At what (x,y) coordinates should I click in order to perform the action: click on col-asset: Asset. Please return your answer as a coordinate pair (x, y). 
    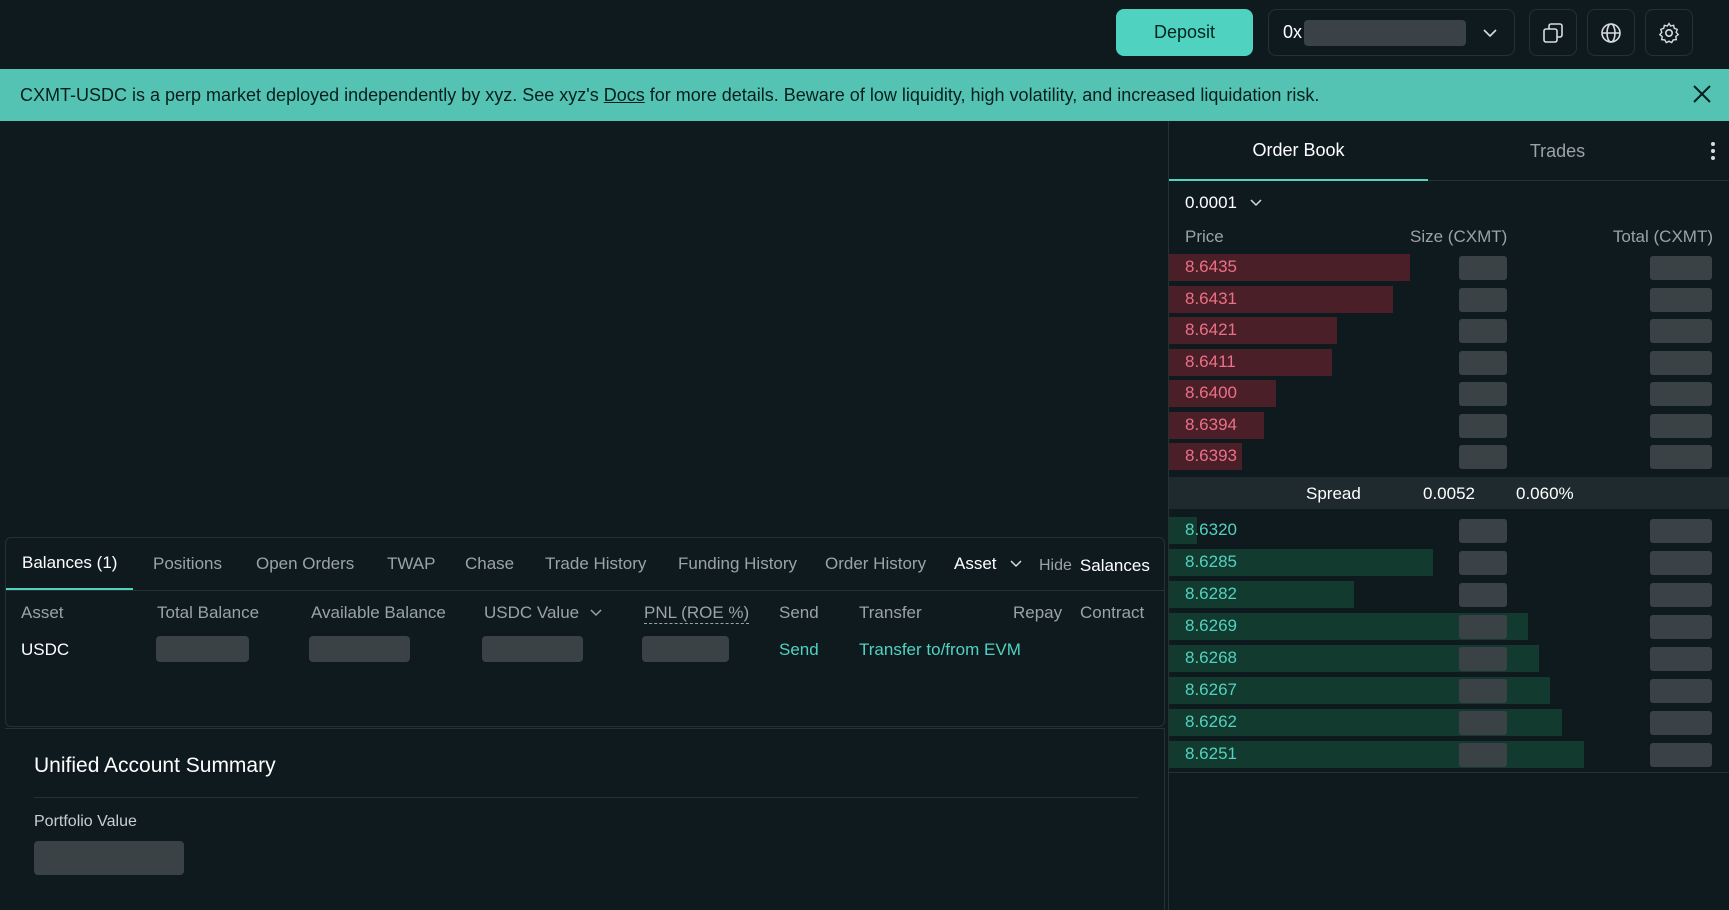
    Looking at the image, I should click on (42, 612).